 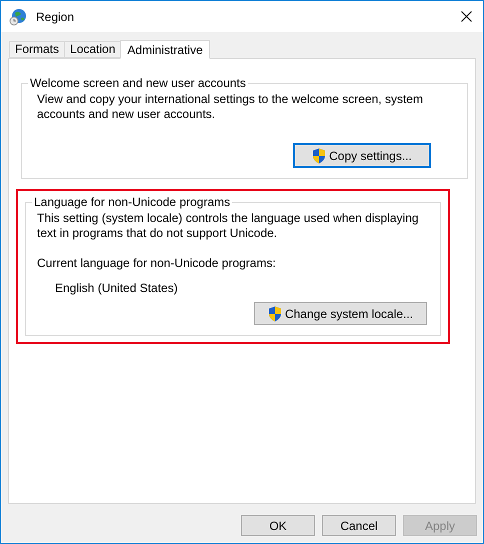 I want to click on tab: Formats, so click(x=36, y=49).